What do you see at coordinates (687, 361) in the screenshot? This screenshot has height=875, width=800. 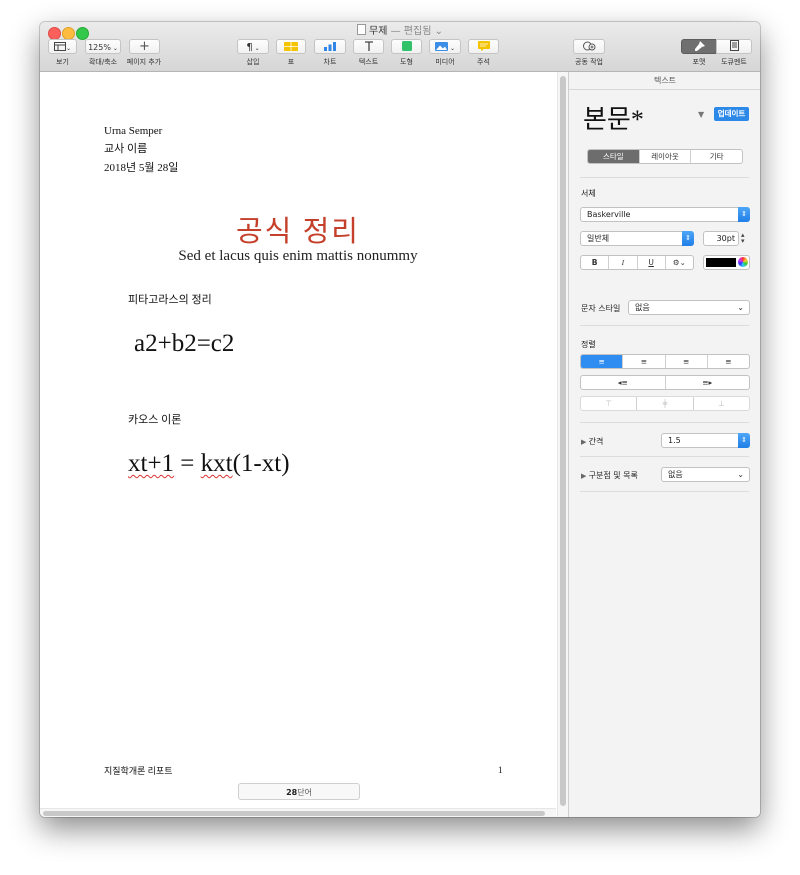 I see `align-right-button: ≡` at bounding box center [687, 361].